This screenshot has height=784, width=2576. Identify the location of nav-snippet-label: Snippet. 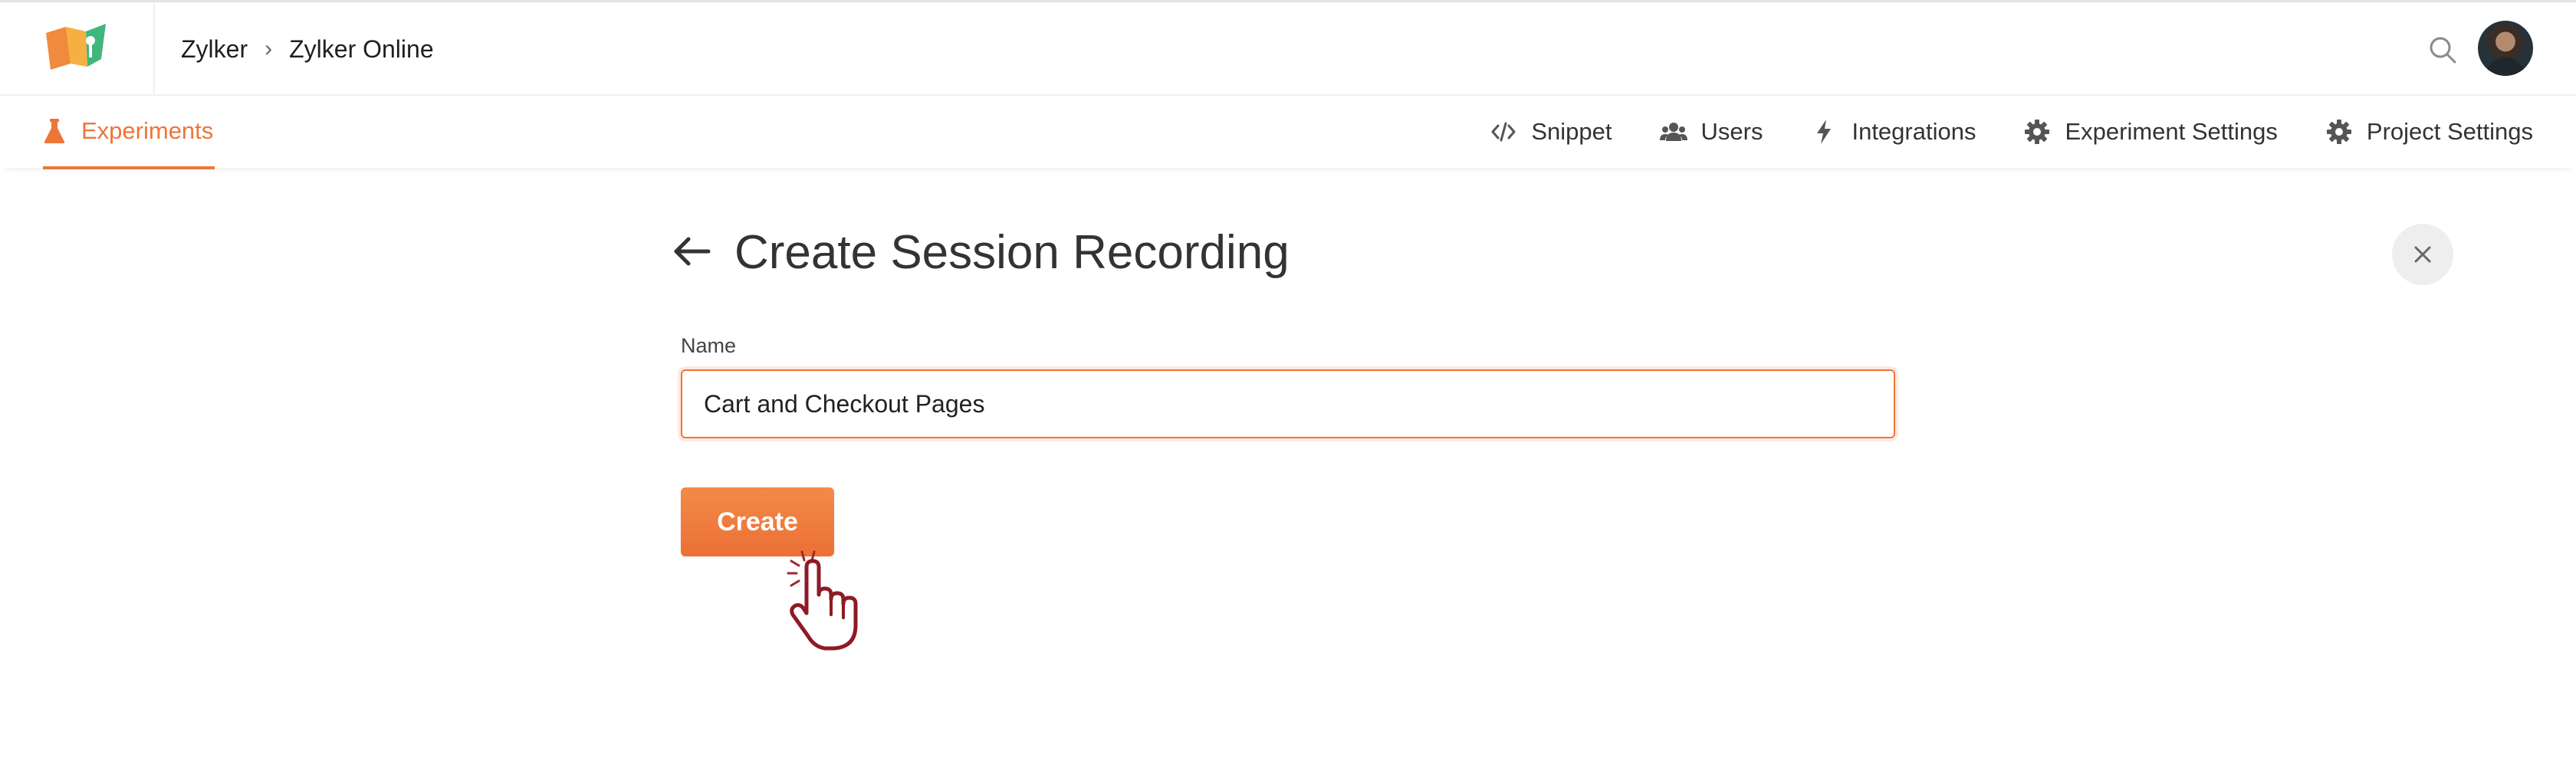
(1571, 131).